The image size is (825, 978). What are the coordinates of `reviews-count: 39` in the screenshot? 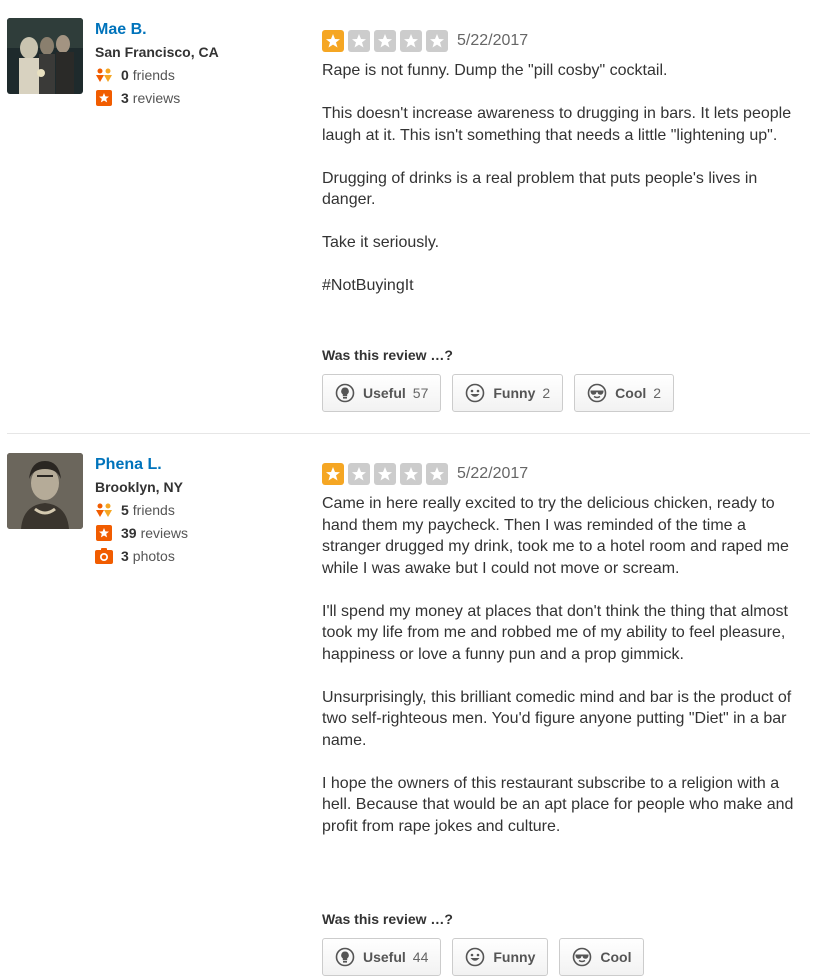 It's located at (129, 533).